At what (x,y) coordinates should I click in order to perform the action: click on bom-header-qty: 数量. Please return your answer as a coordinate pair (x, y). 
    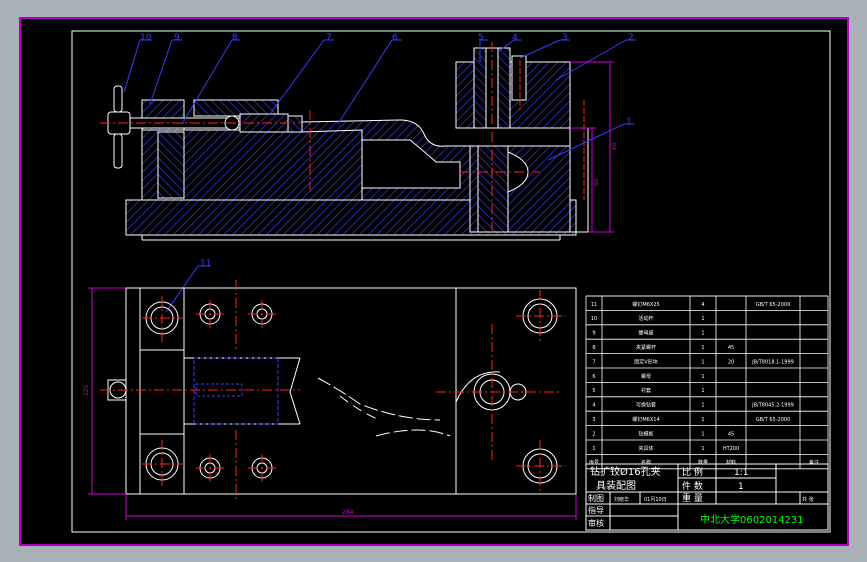
    Looking at the image, I should click on (703, 462).